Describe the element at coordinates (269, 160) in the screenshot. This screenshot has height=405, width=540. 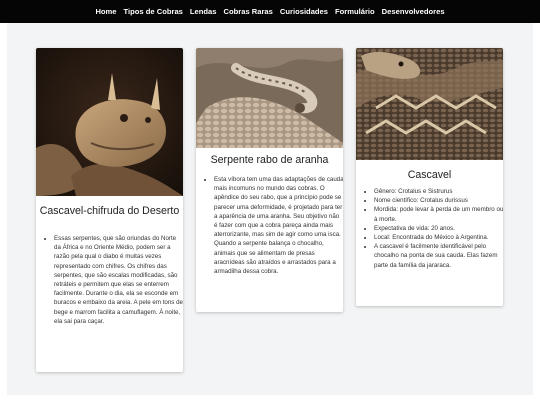
I see `card-title: Serpente rabo de aranha` at that location.